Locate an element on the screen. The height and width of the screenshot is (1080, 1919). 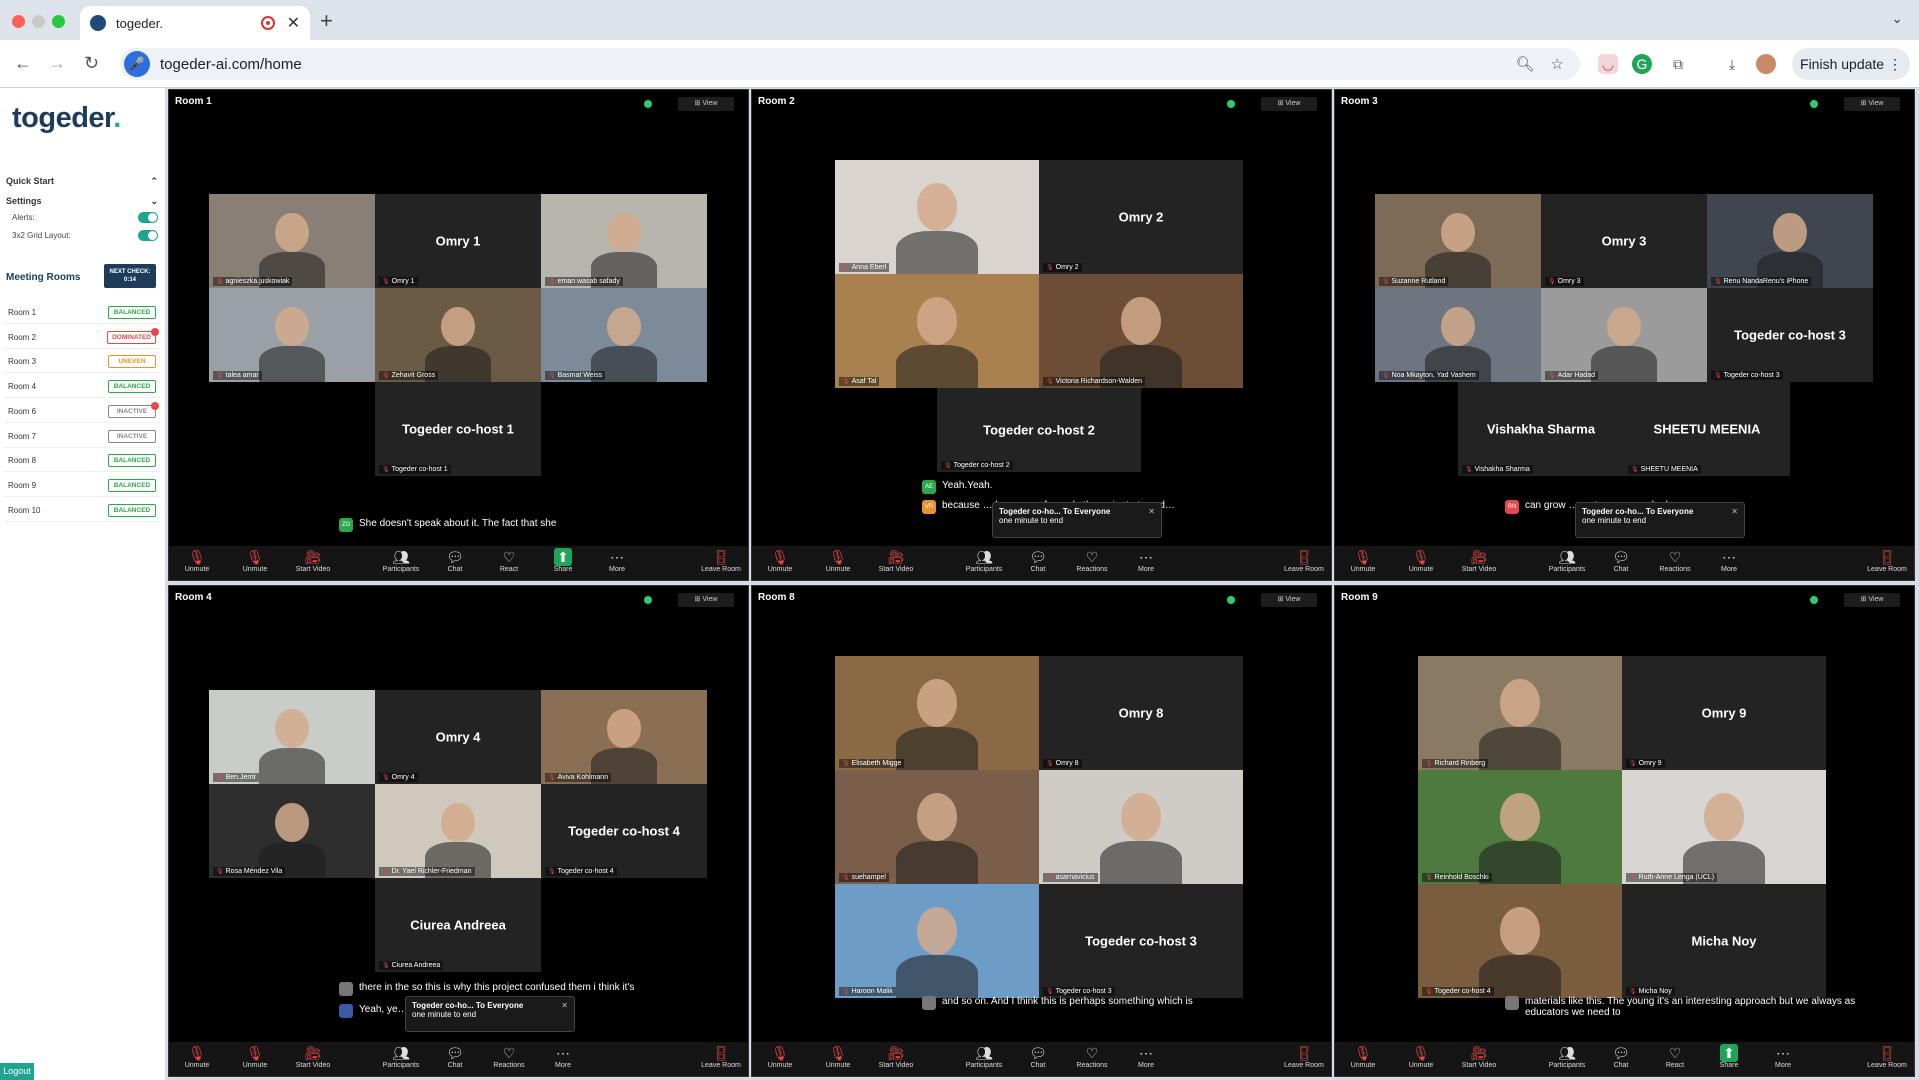
participant-tile: Elisabeth Migge is located at coordinates (937, 713).